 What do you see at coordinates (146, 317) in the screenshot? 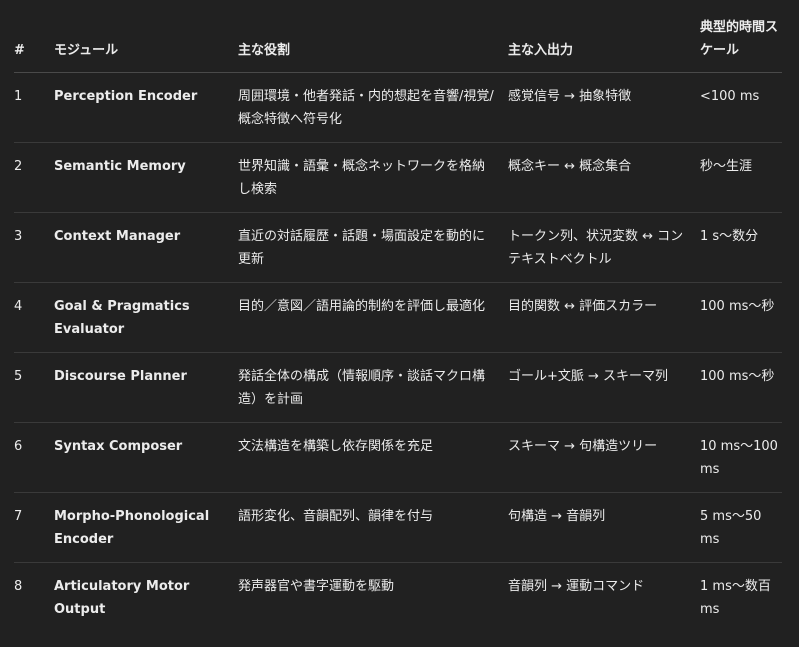
I see `row-module: Goal & Pragmatics Evaluator` at bounding box center [146, 317].